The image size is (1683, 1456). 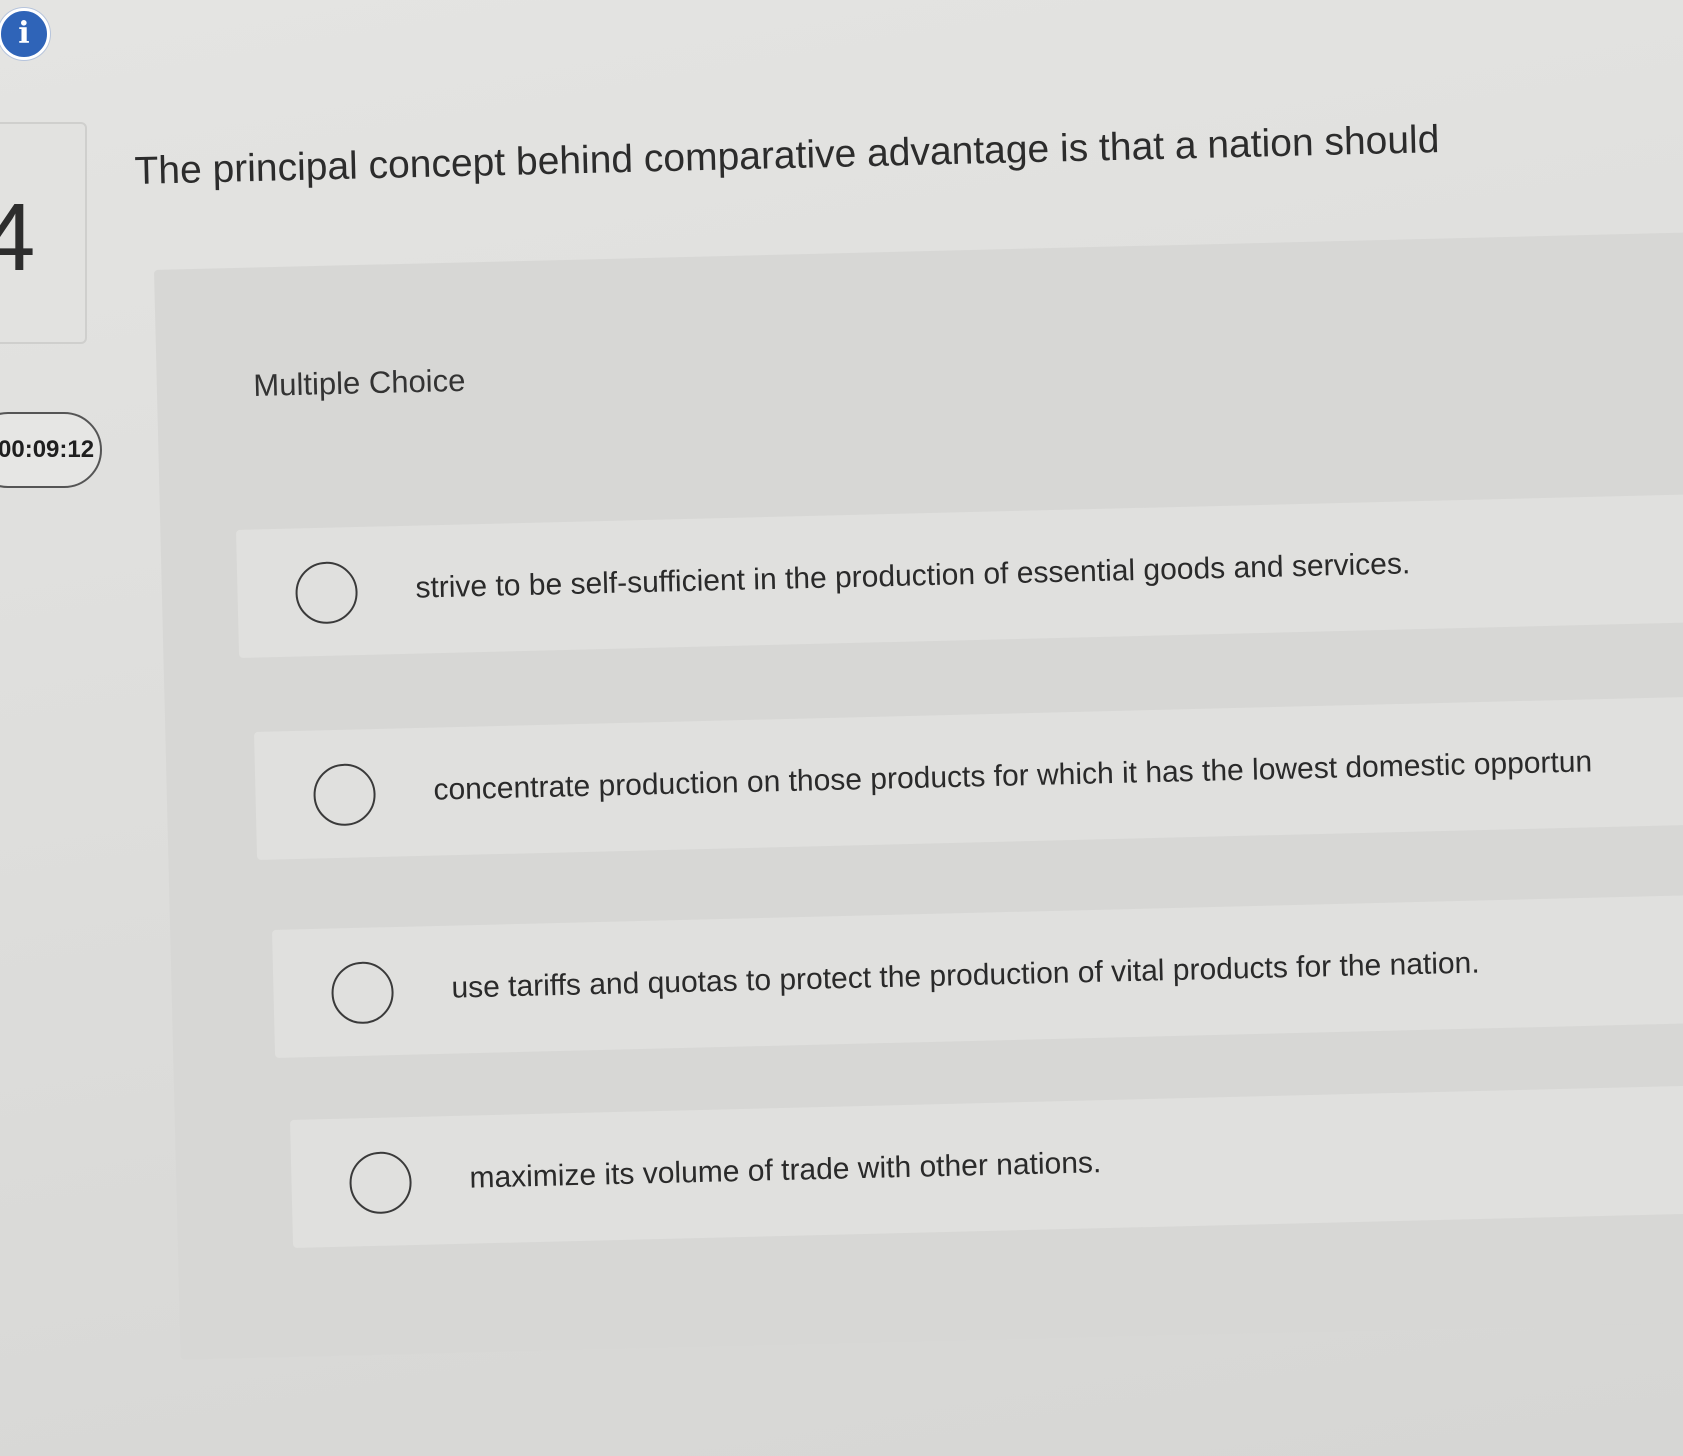 What do you see at coordinates (18, 237) in the screenshot?
I see `question-number: 4` at bounding box center [18, 237].